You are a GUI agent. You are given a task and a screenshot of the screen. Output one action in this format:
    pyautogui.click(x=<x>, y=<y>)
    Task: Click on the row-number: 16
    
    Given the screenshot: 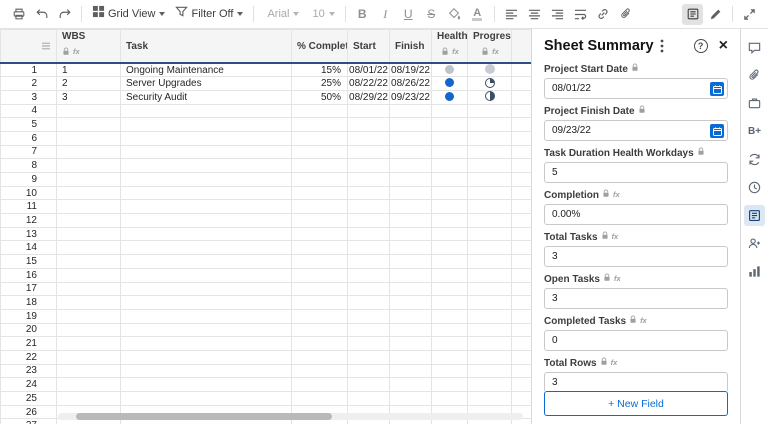 What is the action you would take?
    pyautogui.click(x=28, y=275)
    